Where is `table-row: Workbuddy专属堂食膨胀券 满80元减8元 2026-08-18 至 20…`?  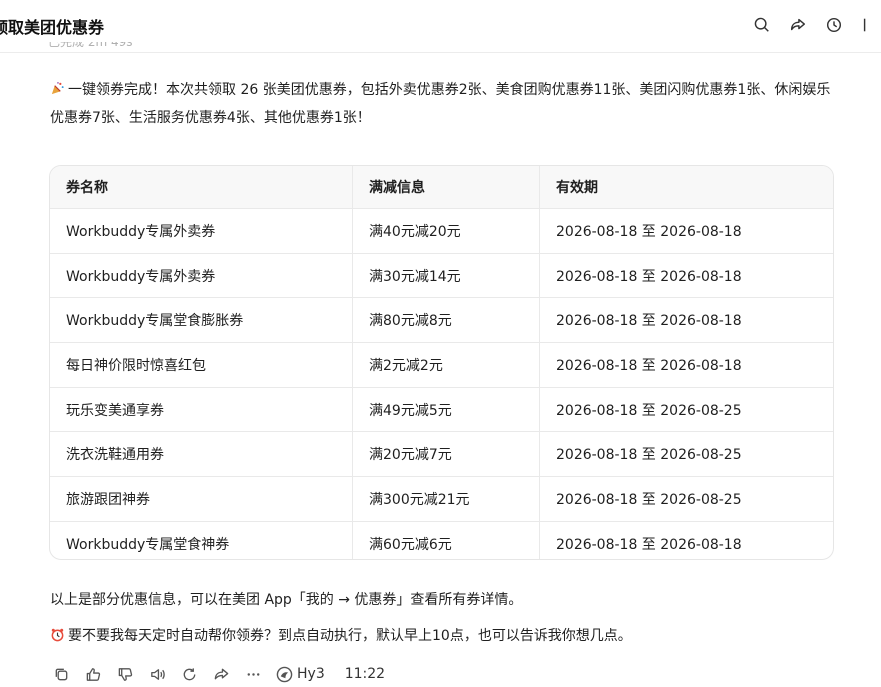 table-row: Workbuddy专属堂食膨胀券 满80元减8元 2026-08-18 至 20… is located at coordinates (441, 320).